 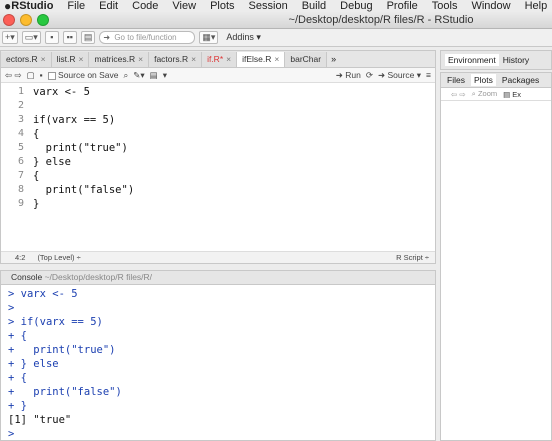 What do you see at coordinates (218, 278) in the screenshot?
I see `console-header: Console ~/Desktop/desktop/R files/R/` at bounding box center [218, 278].